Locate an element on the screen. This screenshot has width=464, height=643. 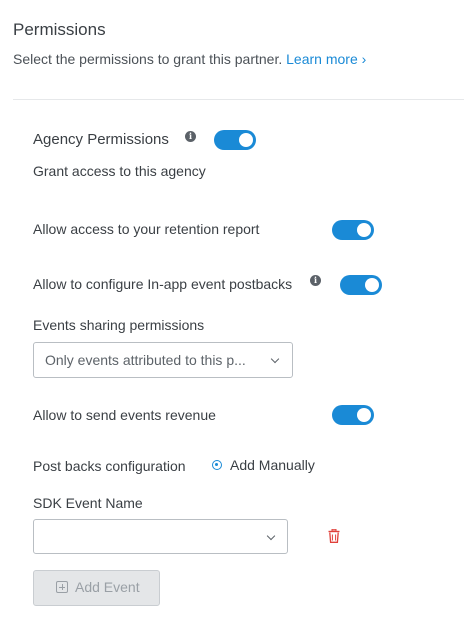
learn-more-link: Learn more › is located at coordinates (326, 59).